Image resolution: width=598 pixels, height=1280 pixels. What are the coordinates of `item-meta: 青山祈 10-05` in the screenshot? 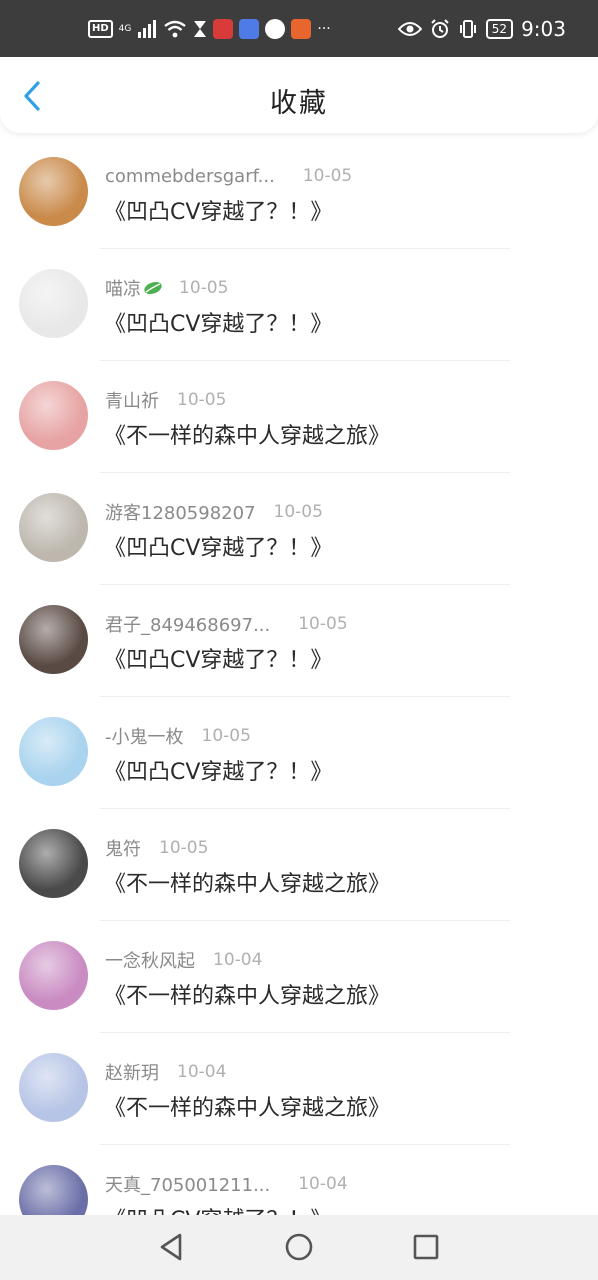 It's located at (166, 400).